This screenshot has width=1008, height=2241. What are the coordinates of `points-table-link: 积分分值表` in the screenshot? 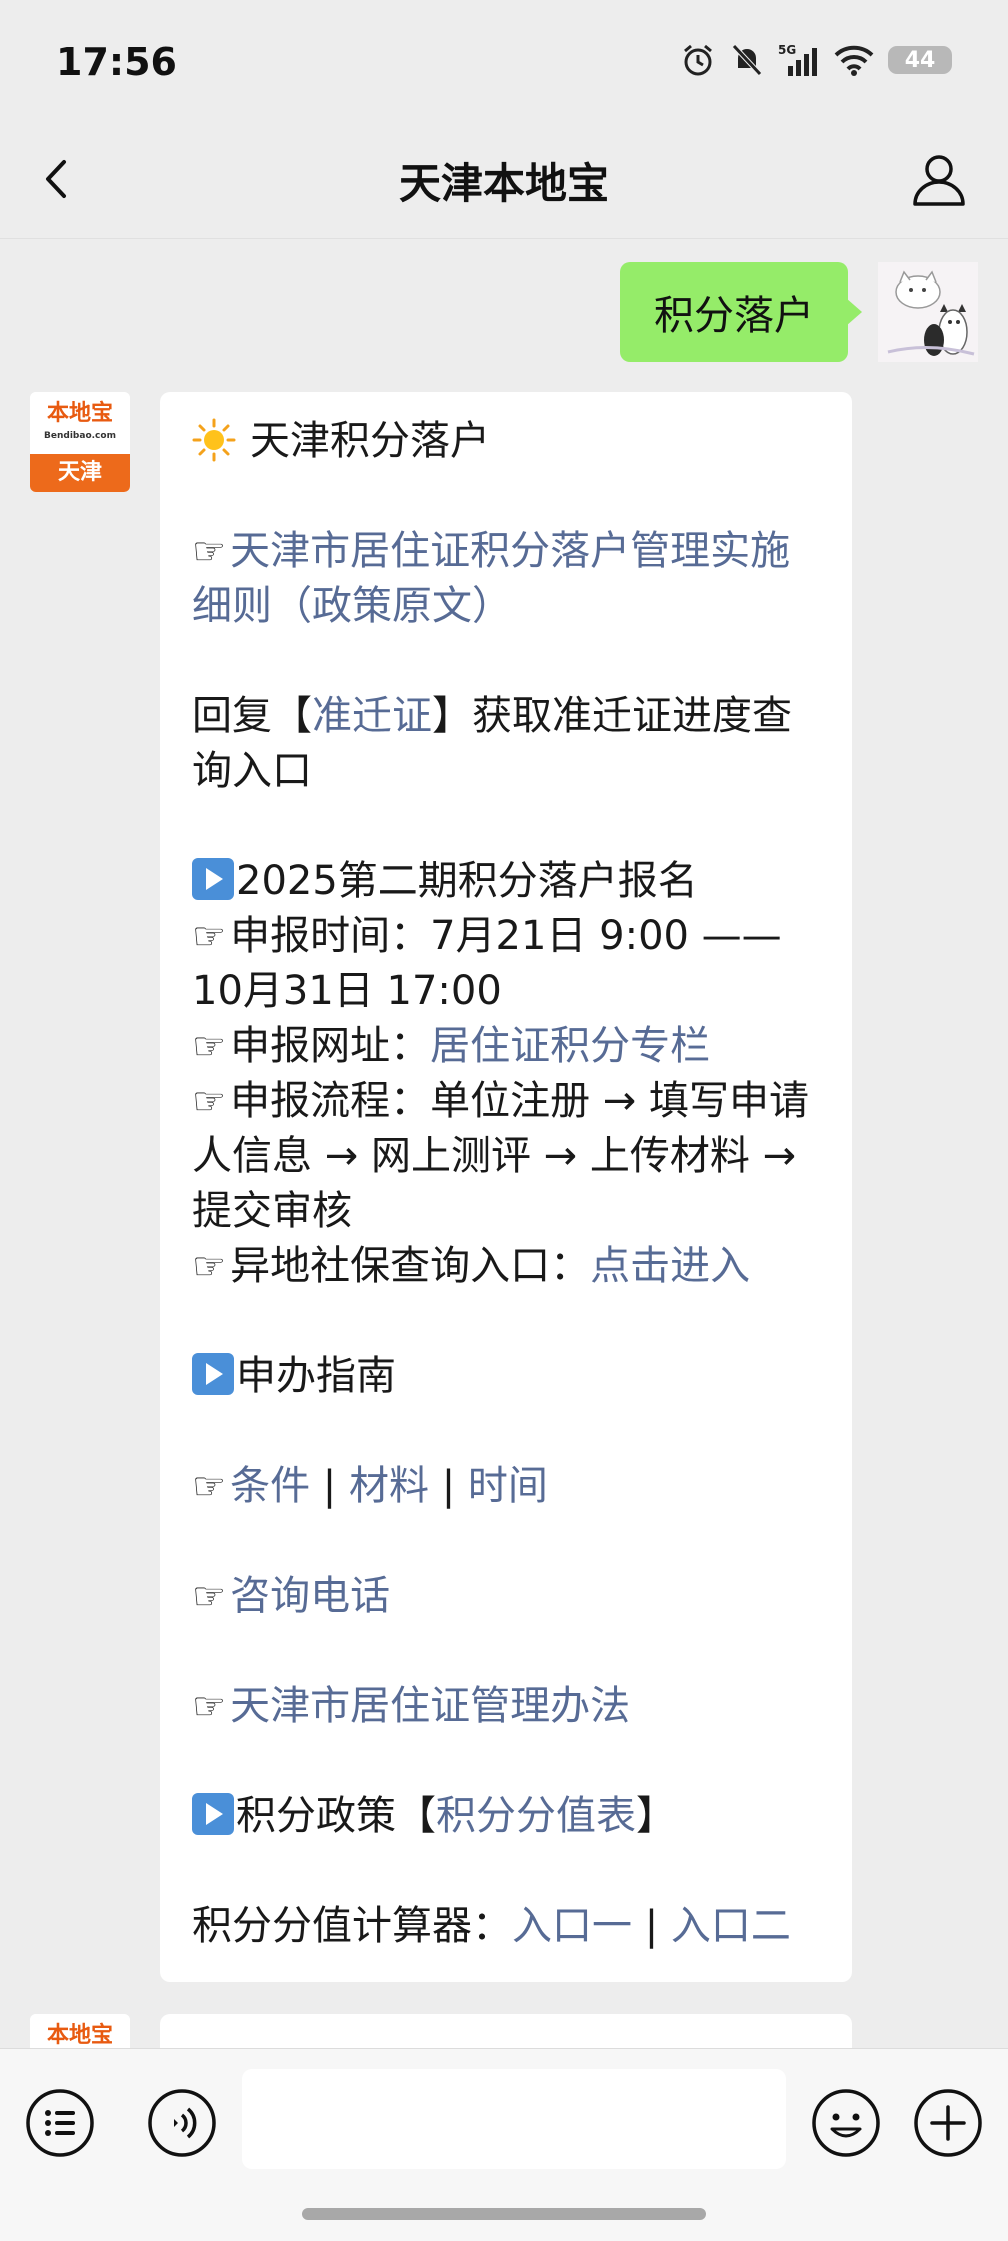 It's located at (536, 1816).